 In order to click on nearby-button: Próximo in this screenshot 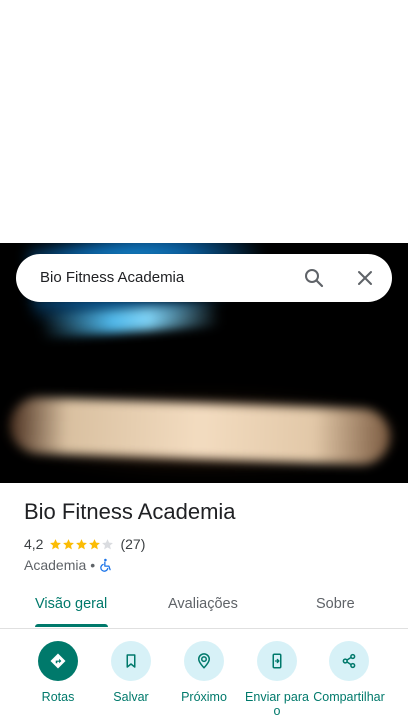, I will do `click(204, 672)`.